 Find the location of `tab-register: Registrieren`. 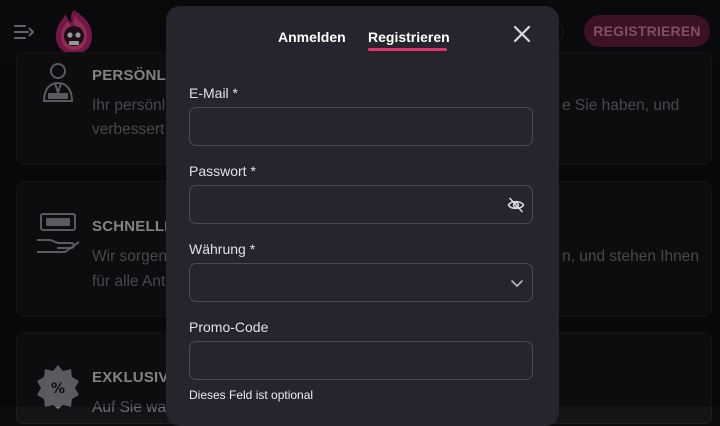

tab-register: Registrieren is located at coordinates (409, 37).